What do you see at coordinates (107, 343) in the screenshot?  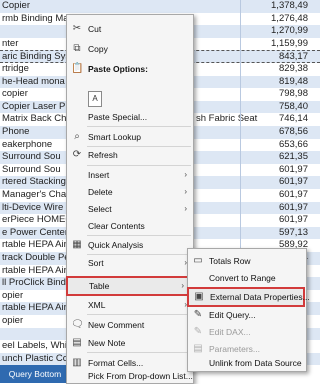 I see `new-note-label: New Note` at bounding box center [107, 343].